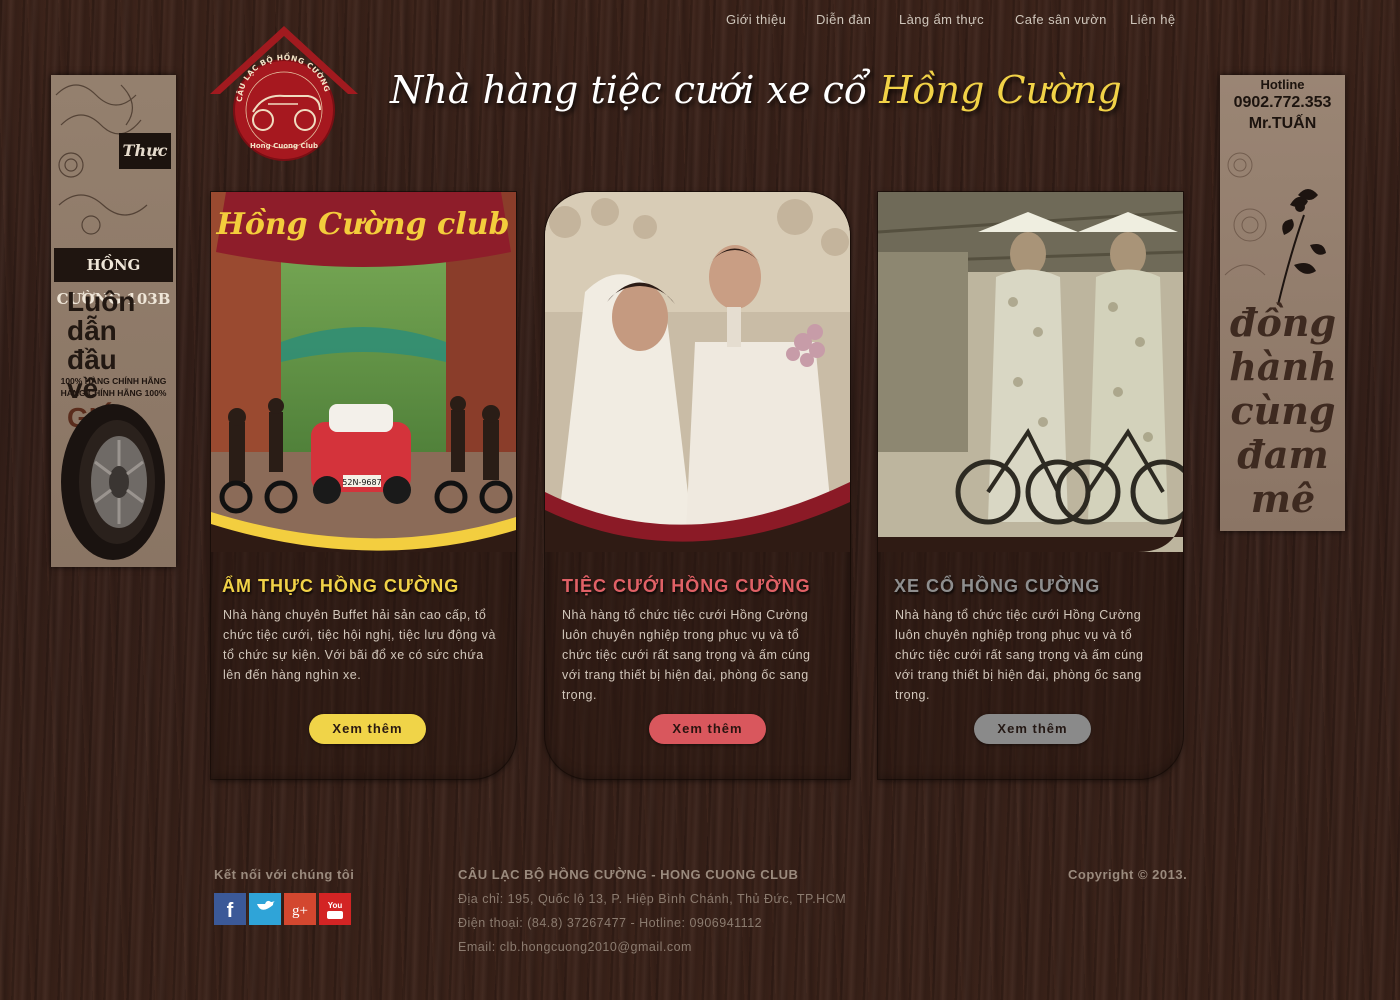 Image resolution: width=1400 pixels, height=1000 pixels. What do you see at coordinates (1000, 90) in the screenshot?
I see `site-title-accent: Hồng Cường` at bounding box center [1000, 90].